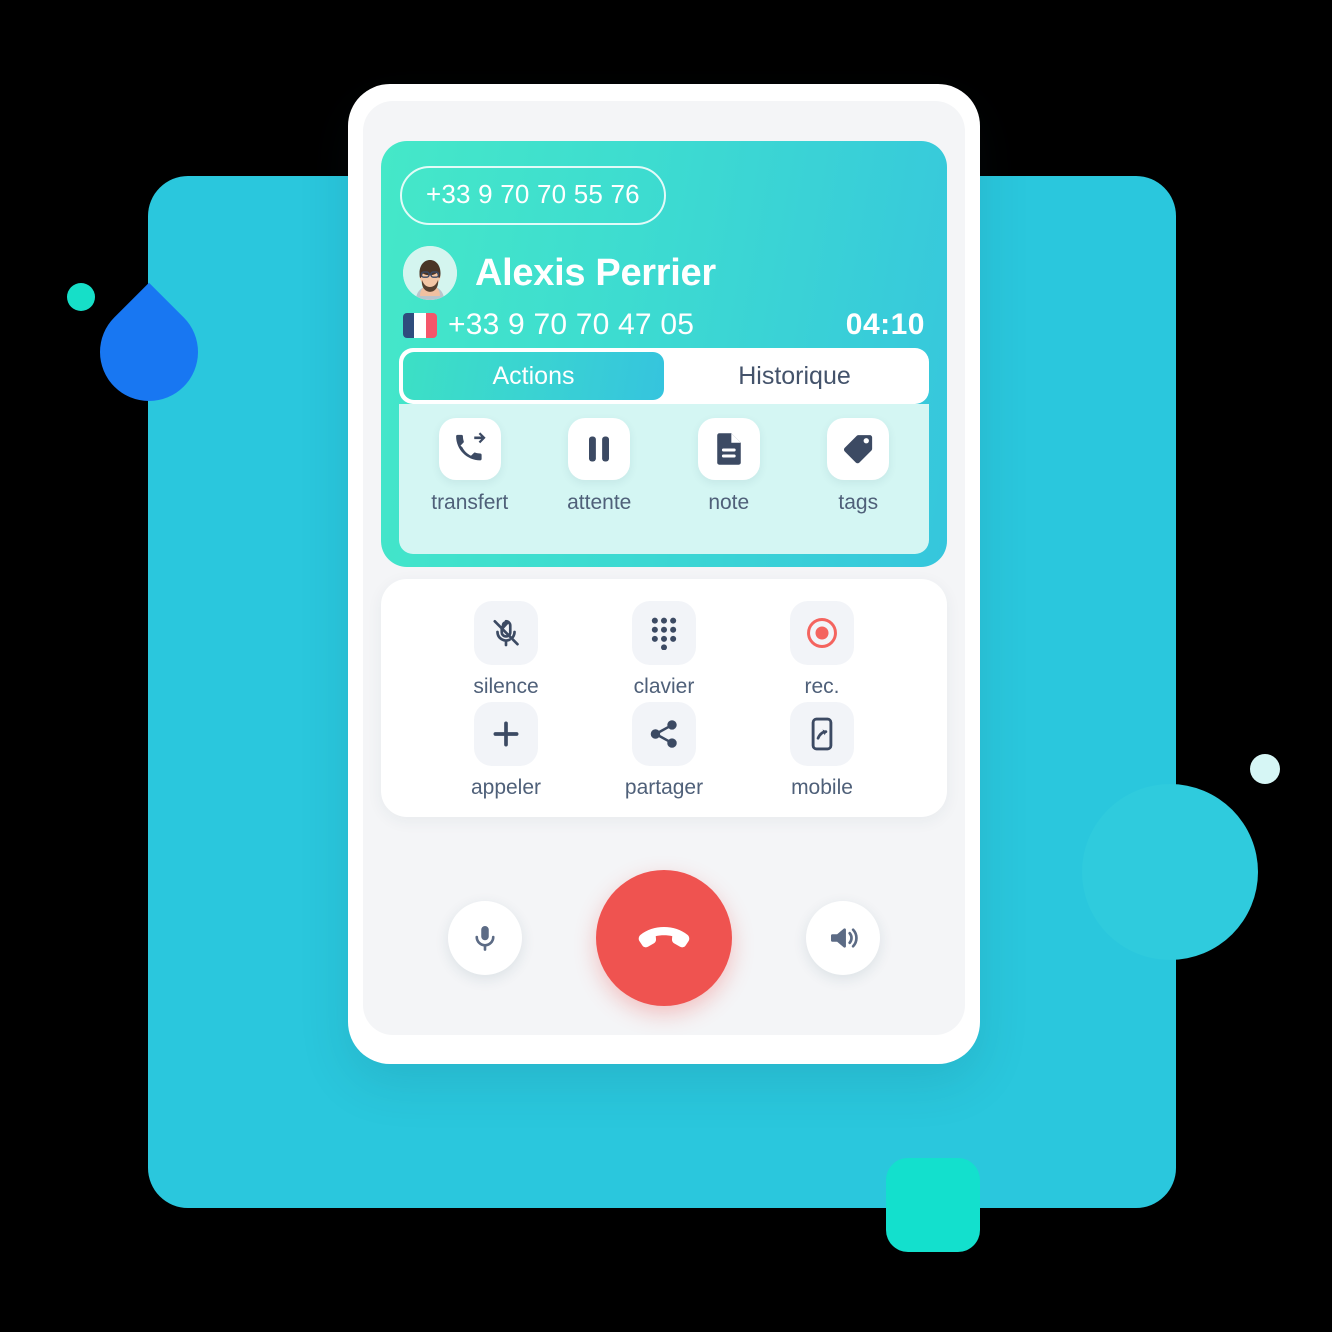 The image size is (1332, 1332). Describe the element at coordinates (1265, 769) in the screenshot. I see `background-dot-pale` at that location.